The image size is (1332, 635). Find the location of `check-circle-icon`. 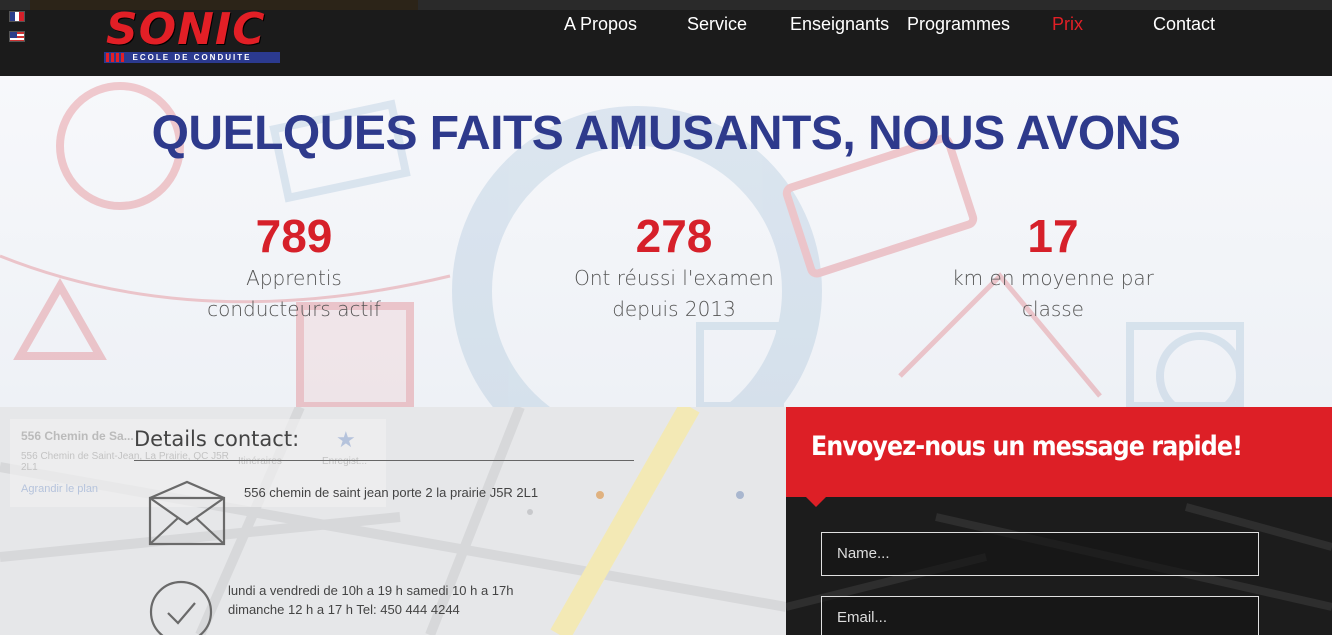

check-circle-icon is located at coordinates (181, 607).